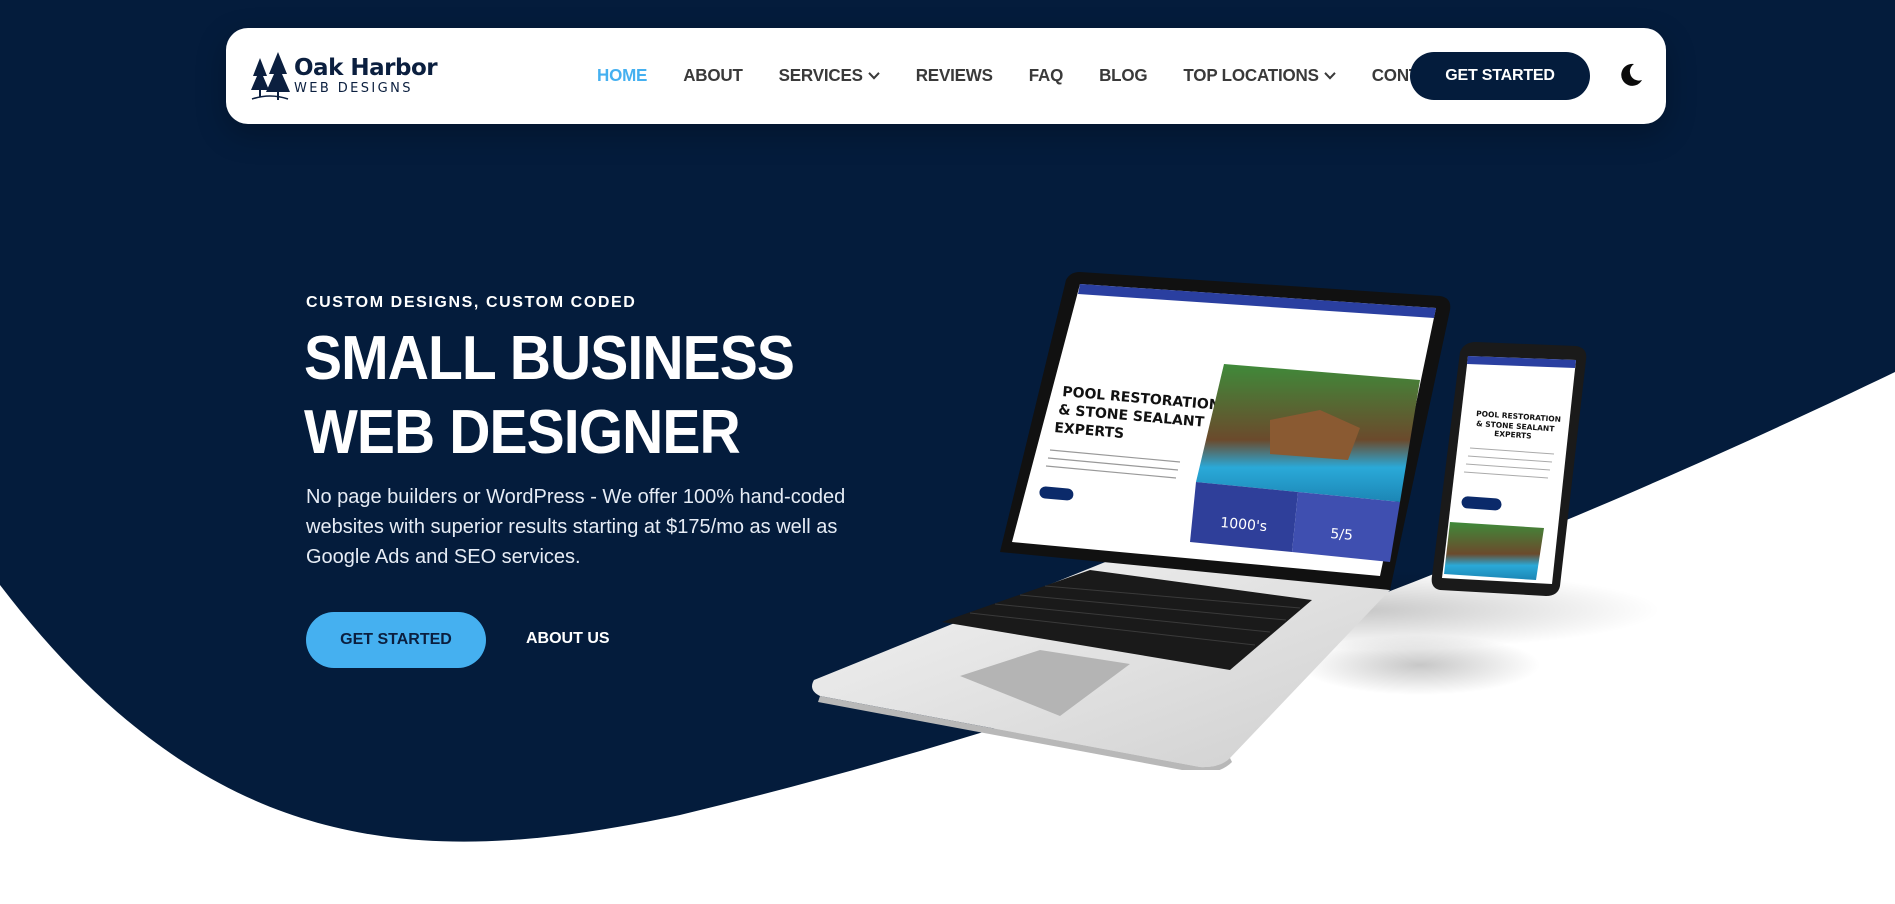  I want to click on nav-item-label: TOP LOCATIONS, so click(1251, 75).